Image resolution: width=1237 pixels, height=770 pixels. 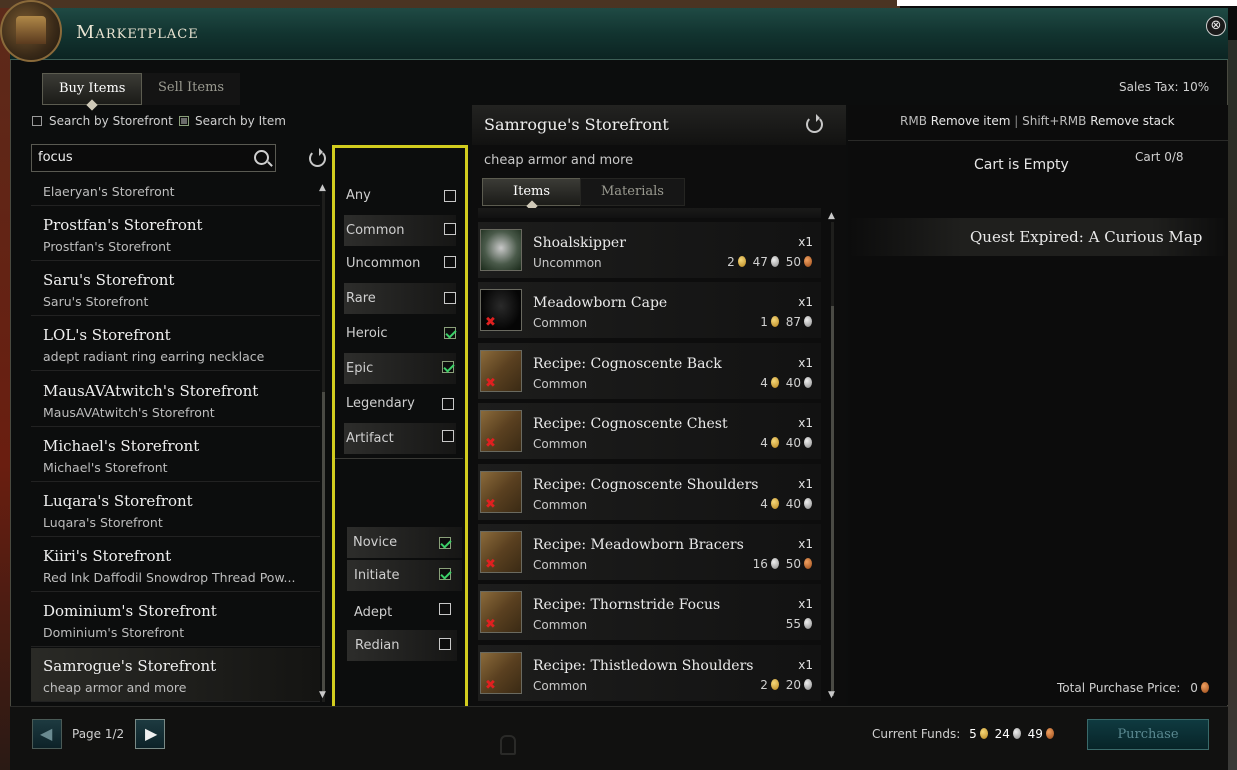 I want to click on rarity-filter-artifact: Artifact, so click(x=400, y=438).